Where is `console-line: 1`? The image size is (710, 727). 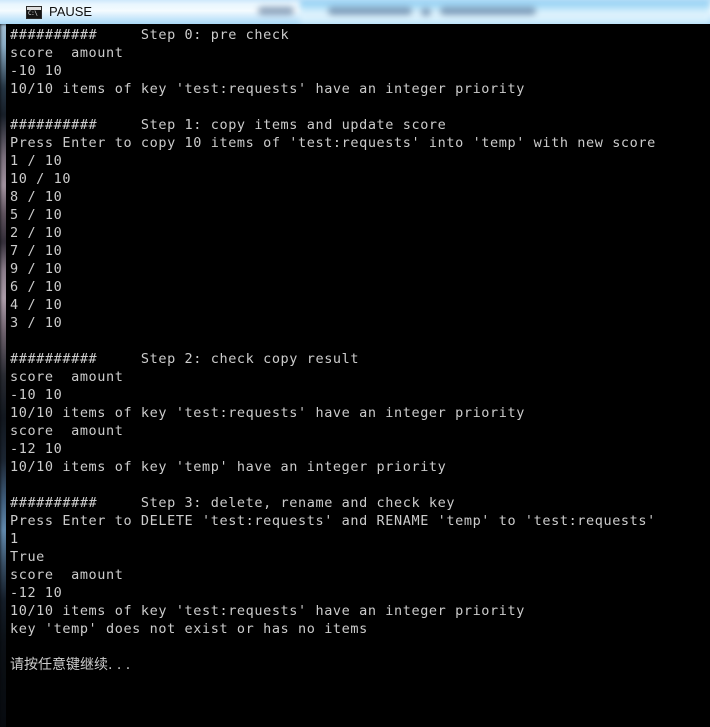
console-line: 1 is located at coordinates (14, 539).